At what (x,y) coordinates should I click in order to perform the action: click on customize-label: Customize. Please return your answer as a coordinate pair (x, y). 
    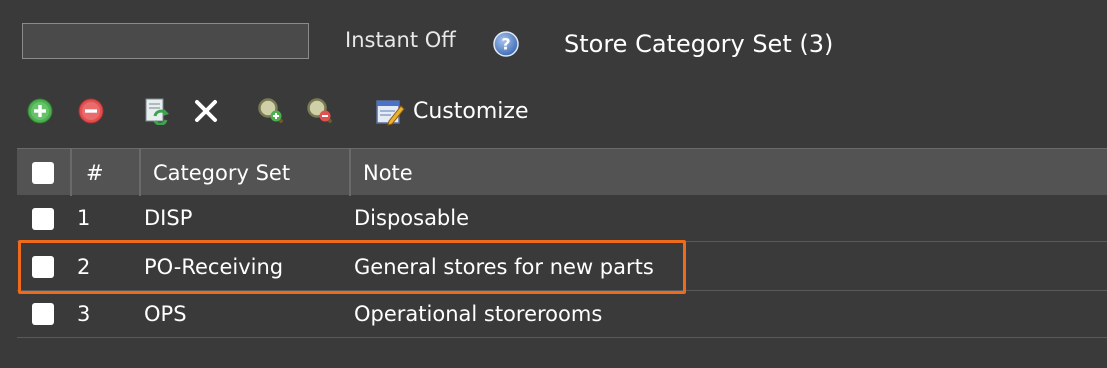
    Looking at the image, I should click on (471, 111).